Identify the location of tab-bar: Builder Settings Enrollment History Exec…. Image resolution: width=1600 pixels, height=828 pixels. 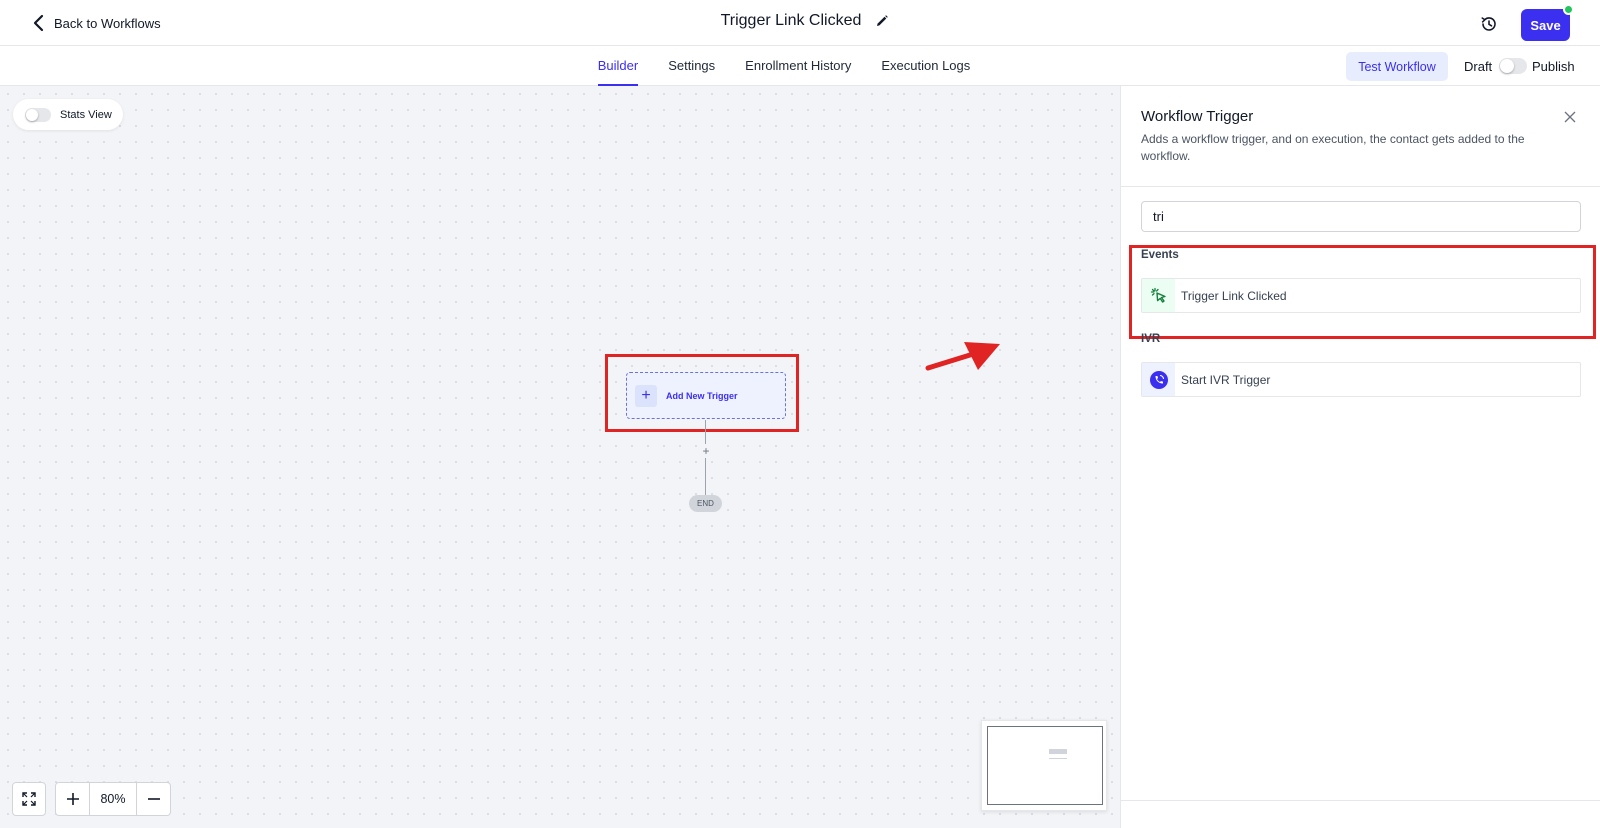
(800, 66).